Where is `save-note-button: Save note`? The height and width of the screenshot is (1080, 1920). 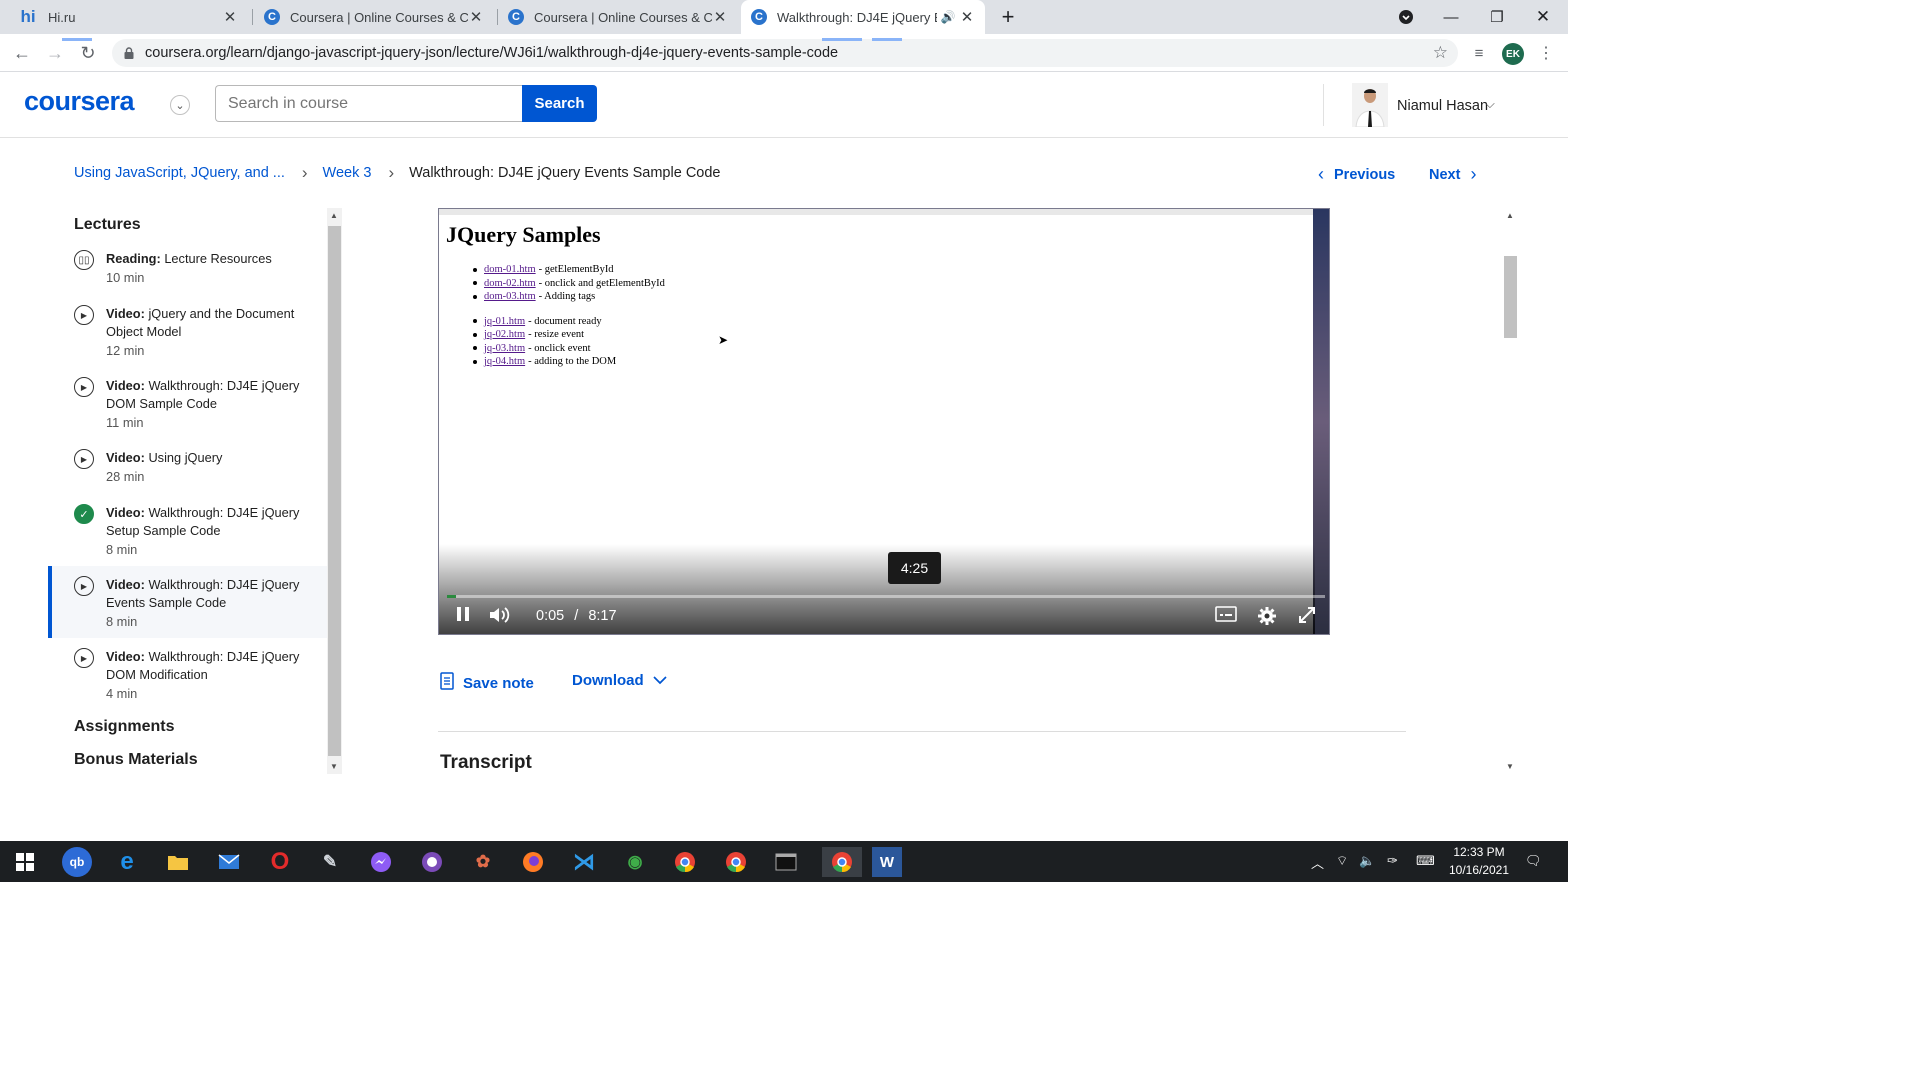
save-note-button: Save note is located at coordinates (487, 683).